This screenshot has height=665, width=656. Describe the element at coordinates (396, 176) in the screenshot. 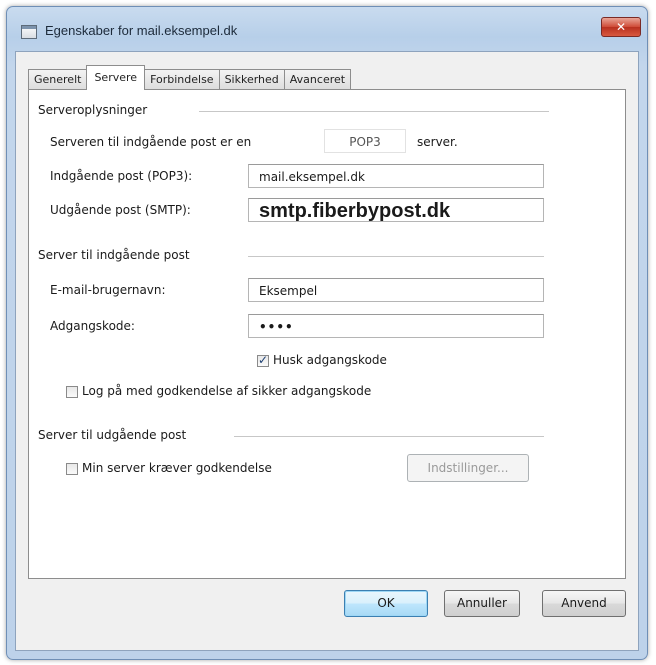

I see `incoming-mail-field: mail.eksempel.dk` at that location.